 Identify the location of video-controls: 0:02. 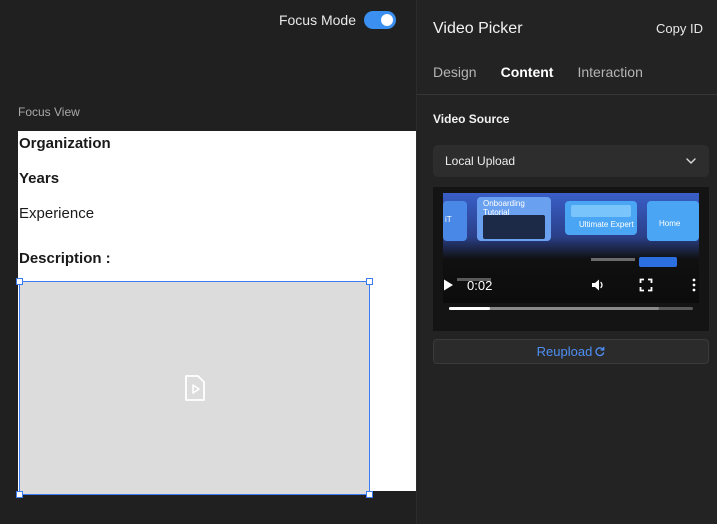
(571, 285).